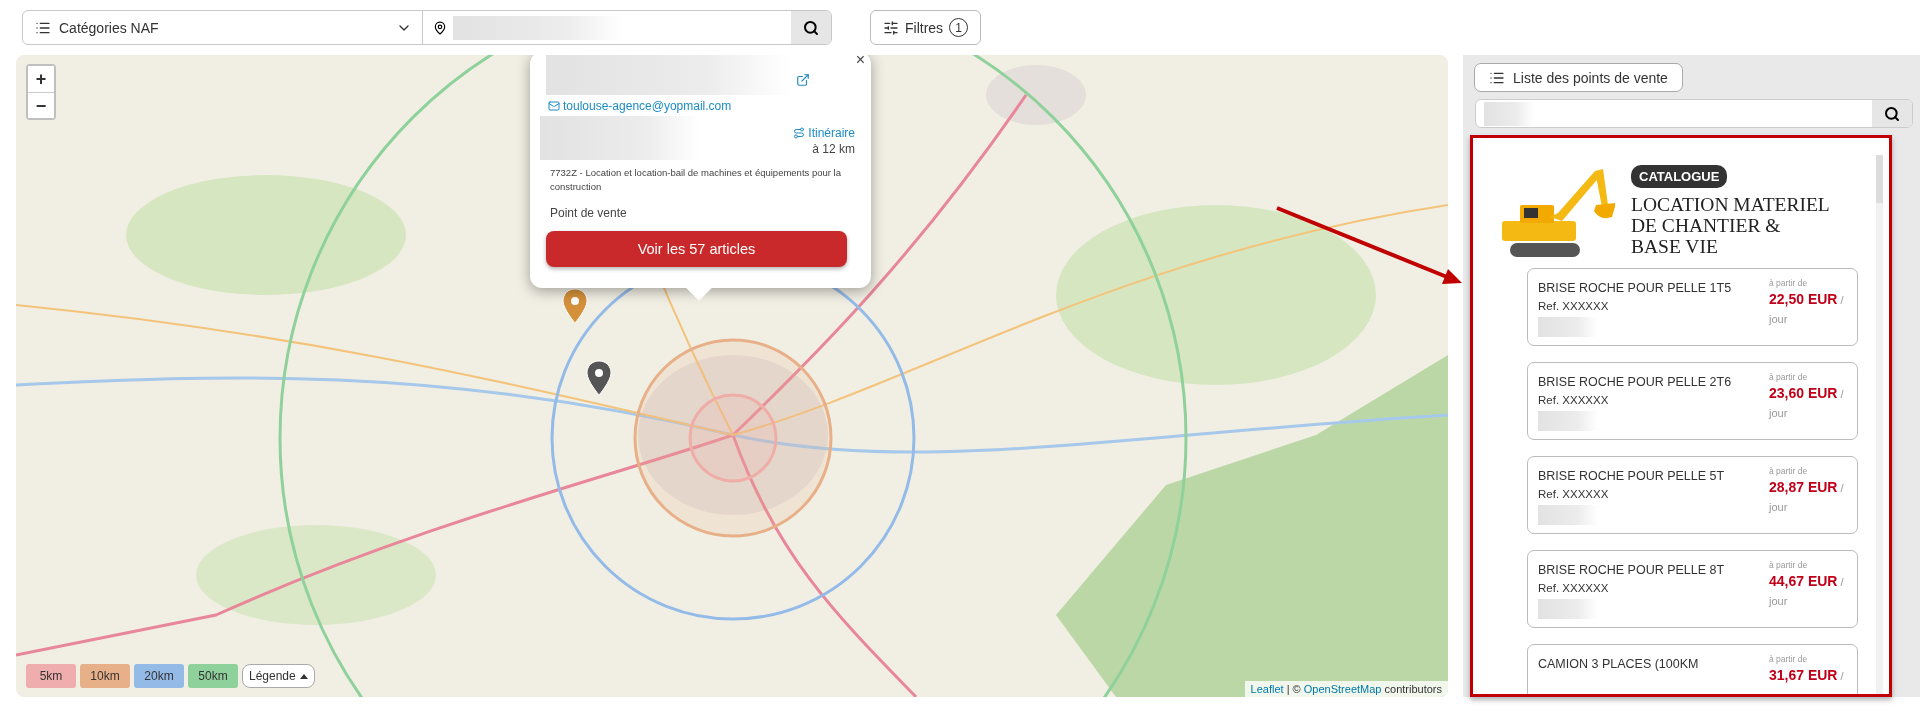  Describe the element at coordinates (1694, 113) in the screenshot. I see `search-field` at that location.